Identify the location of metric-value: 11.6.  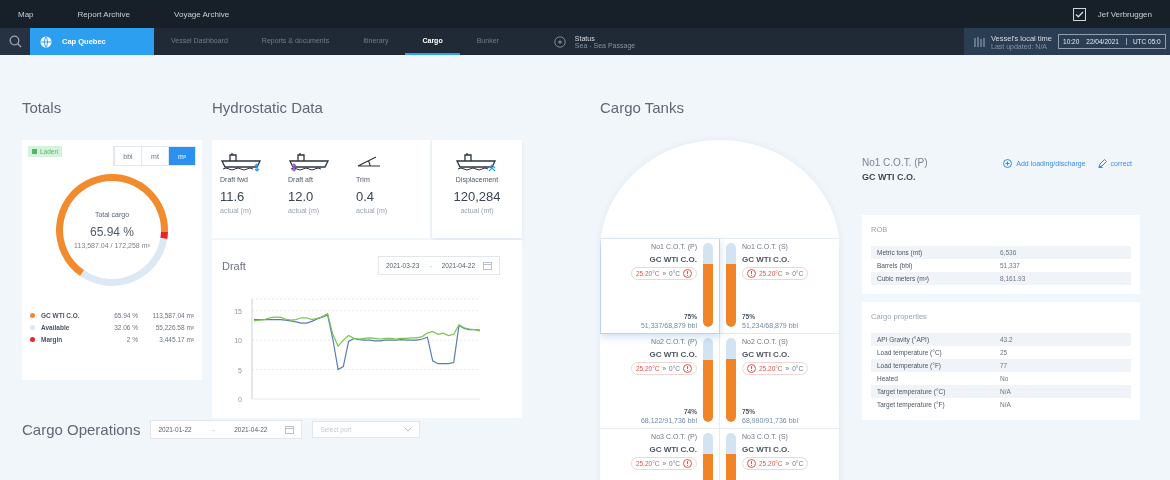
(232, 196).